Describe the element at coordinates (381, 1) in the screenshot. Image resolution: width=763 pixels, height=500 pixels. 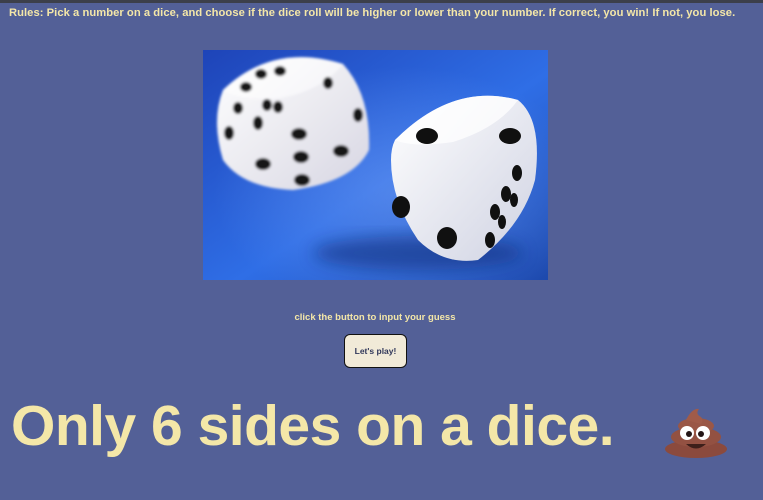
I see `browser-top-strip` at that location.